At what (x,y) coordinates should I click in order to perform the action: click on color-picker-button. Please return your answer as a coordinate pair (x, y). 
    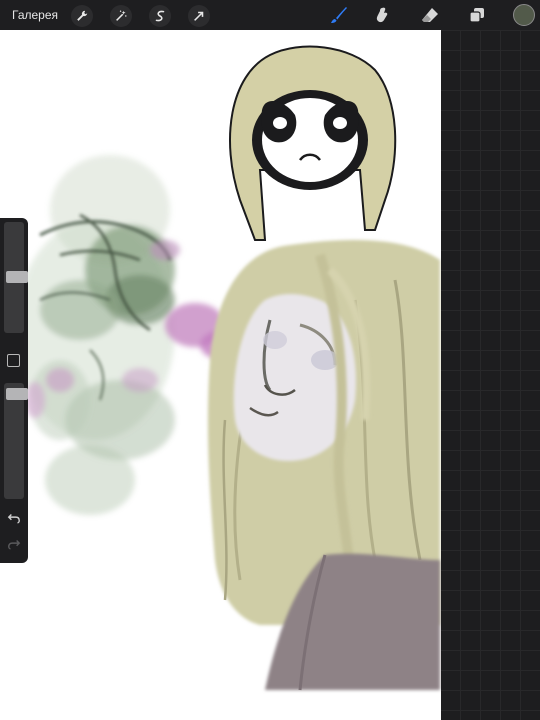
    Looking at the image, I should click on (524, 15).